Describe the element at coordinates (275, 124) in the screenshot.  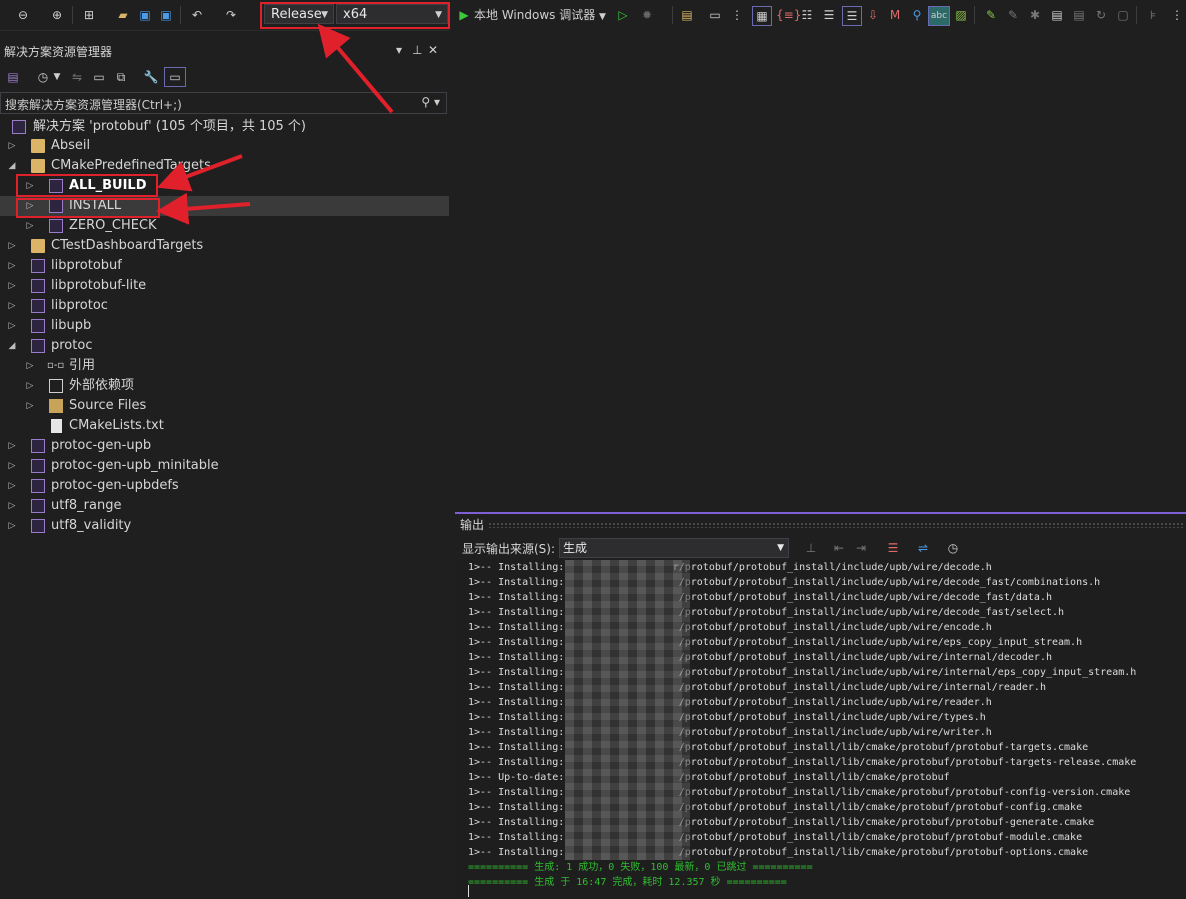
I see `annotation-arrows` at that location.